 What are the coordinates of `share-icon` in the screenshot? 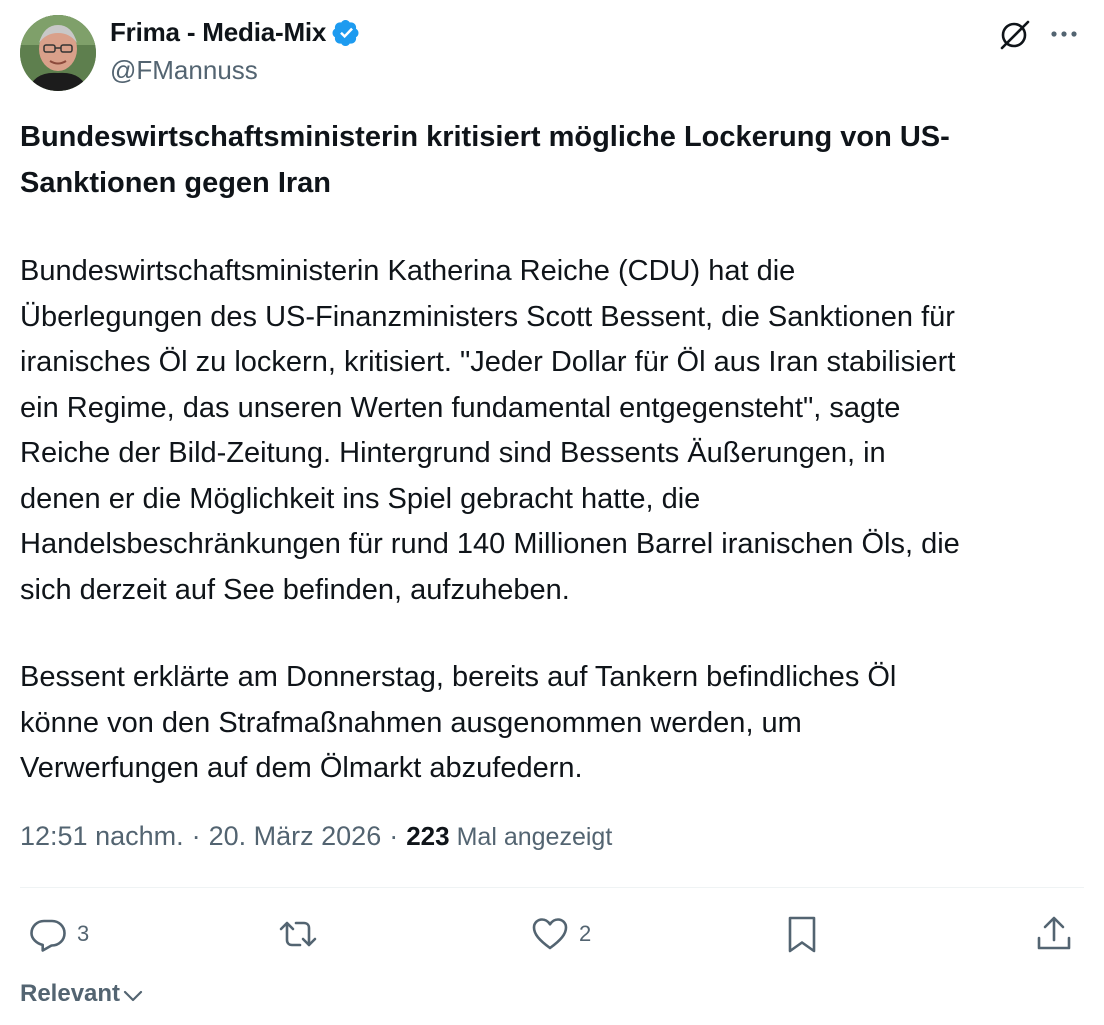 It's located at (1054, 933).